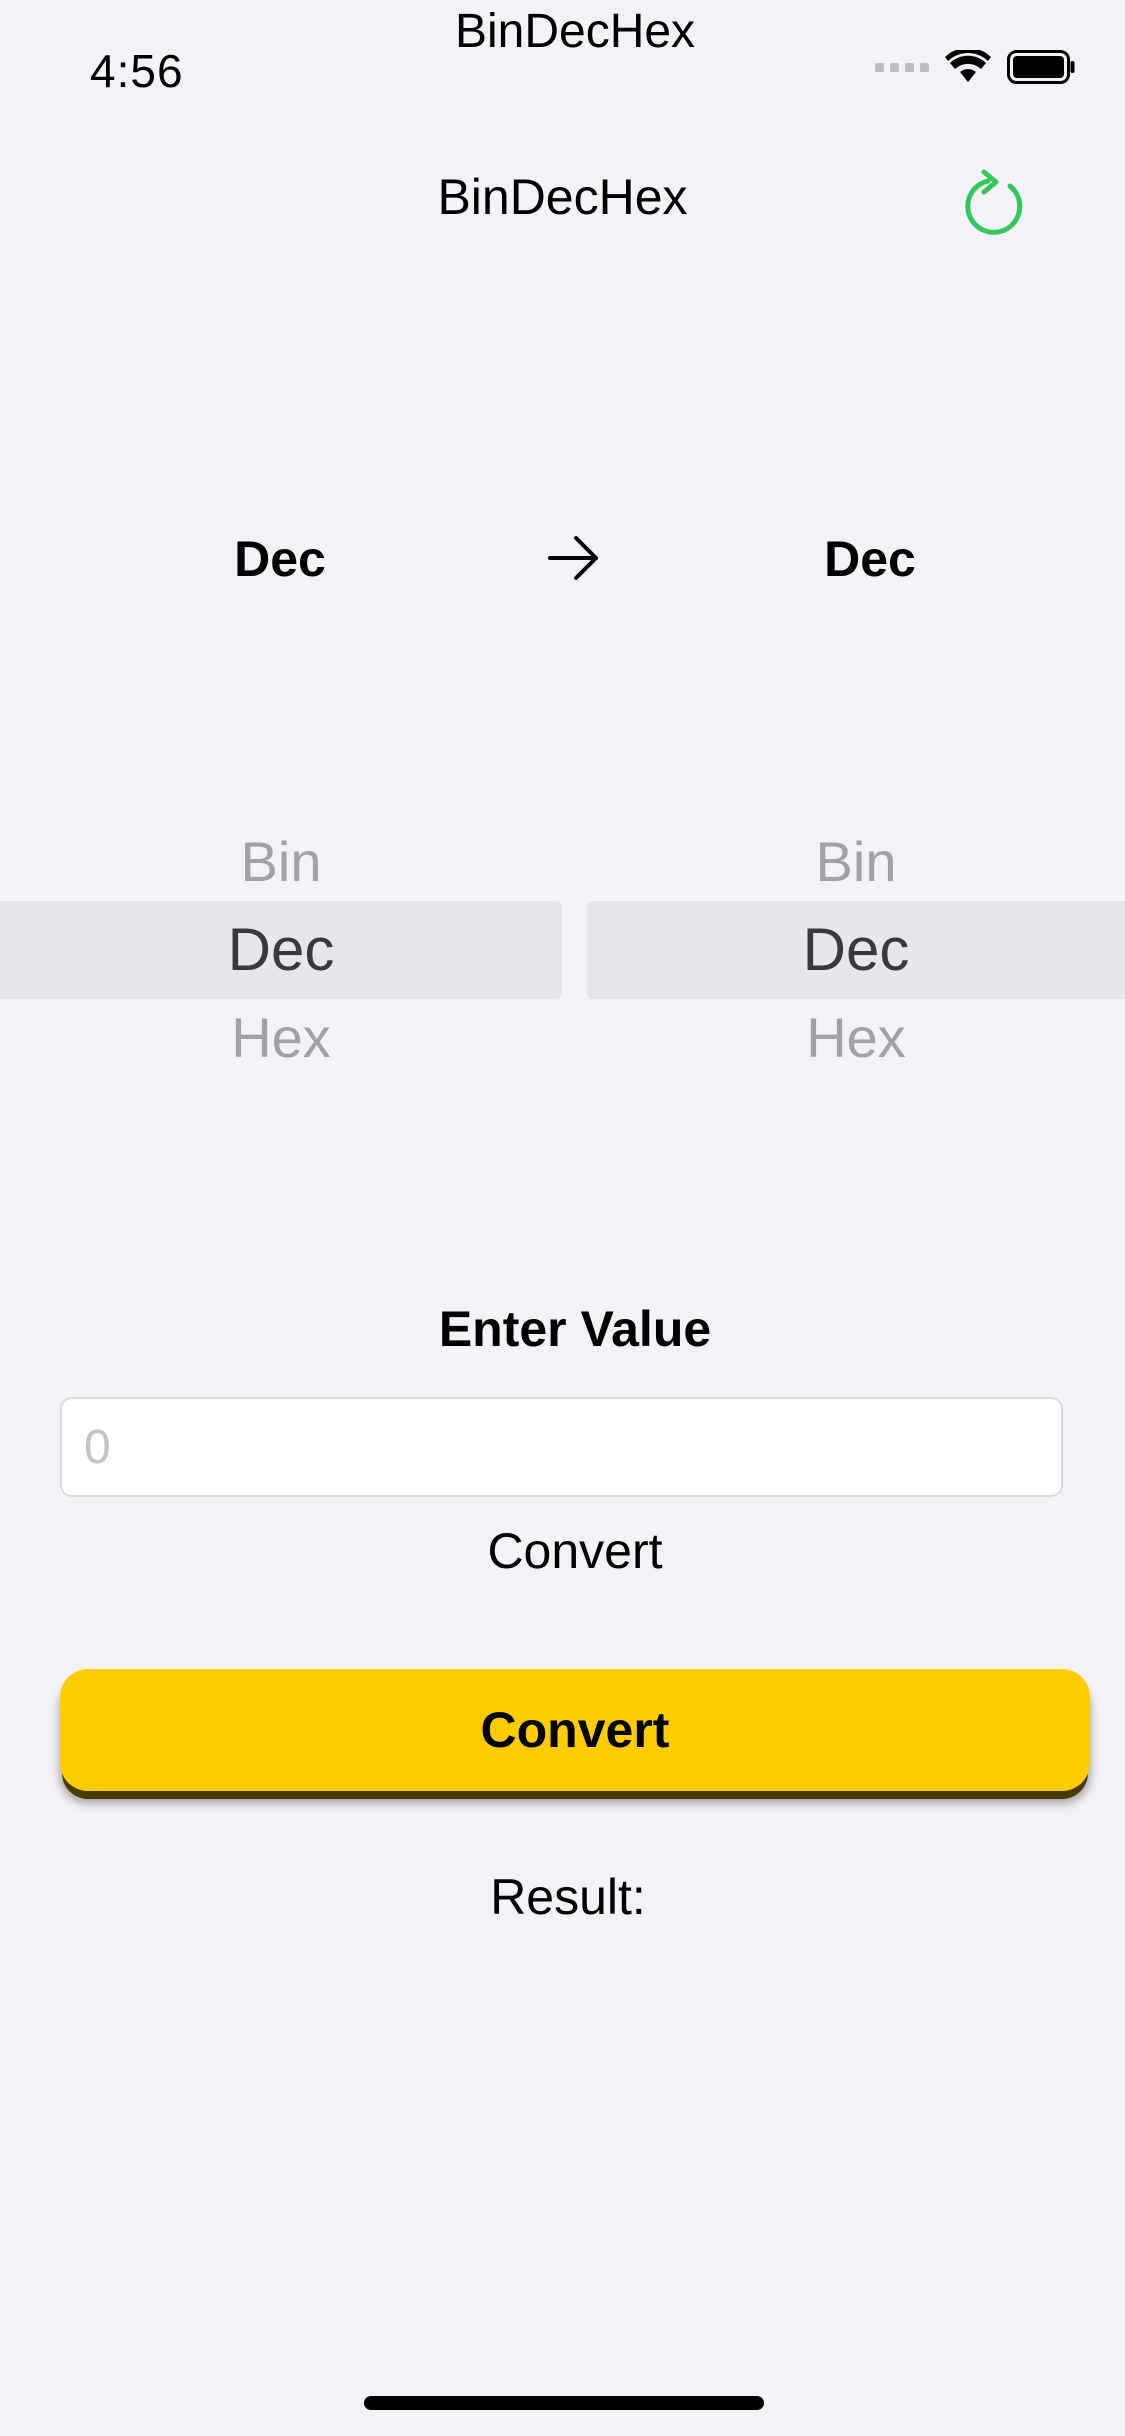  What do you see at coordinates (870, 559) in the screenshot?
I see `to-base-label: Dec` at bounding box center [870, 559].